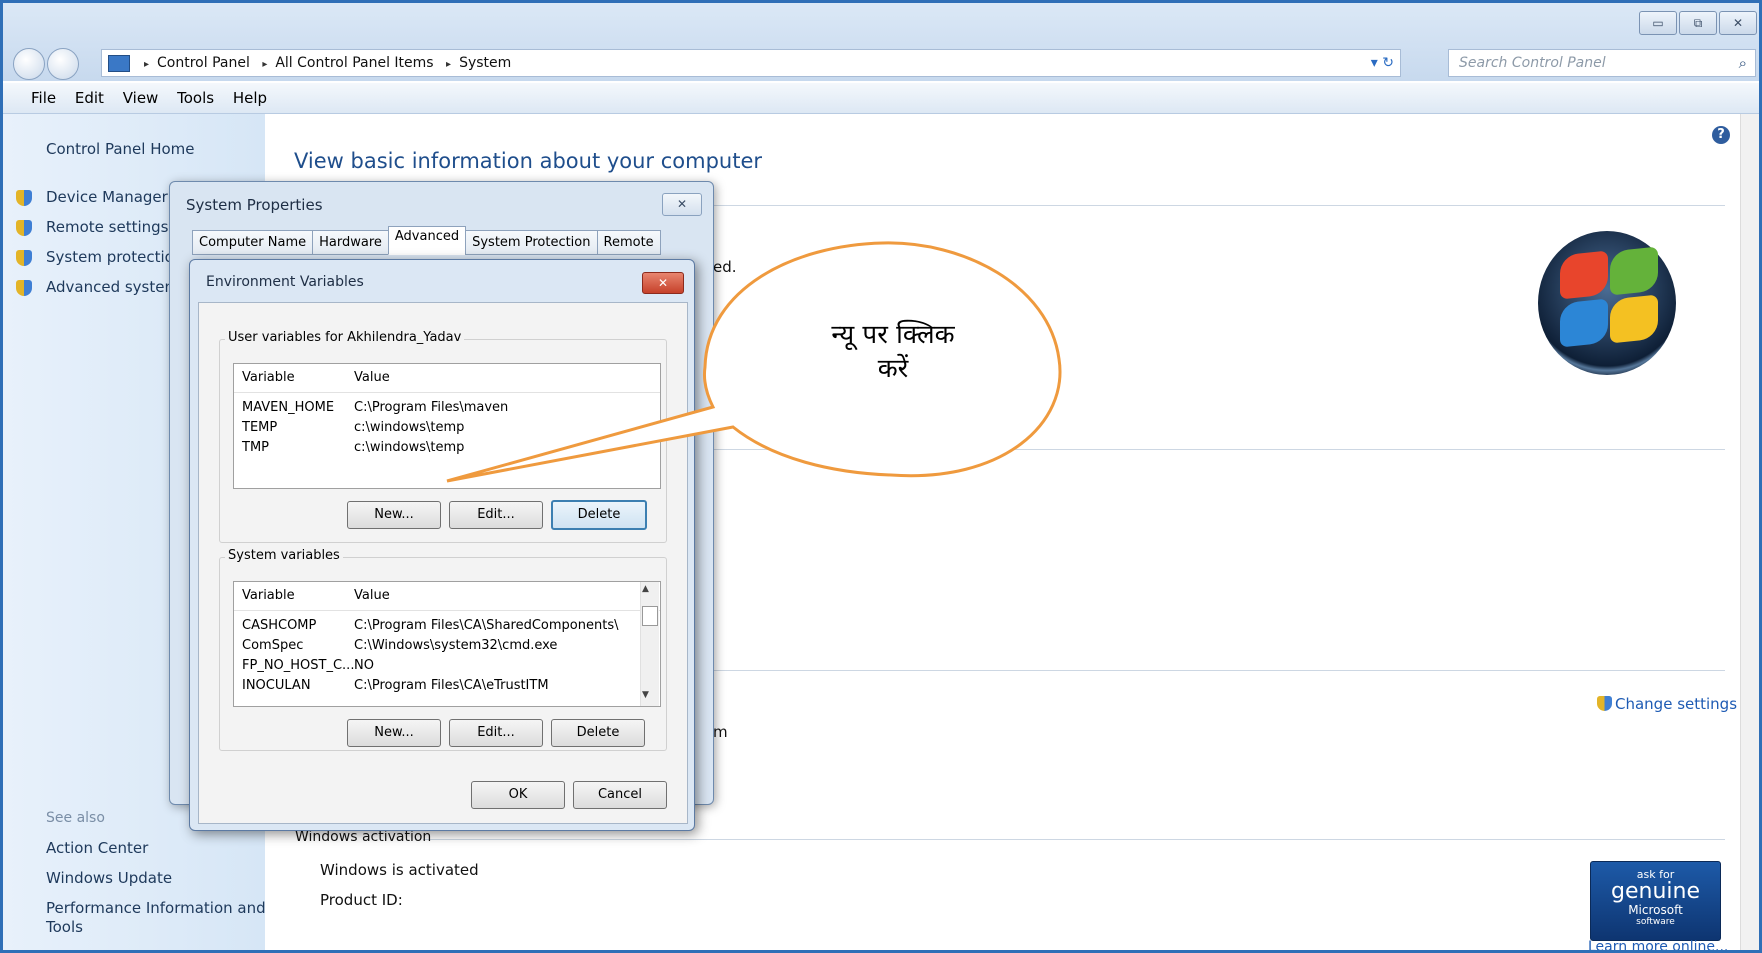 The image size is (1762, 953). What do you see at coordinates (254, 205) in the screenshot?
I see `dialog-title: System Properties` at bounding box center [254, 205].